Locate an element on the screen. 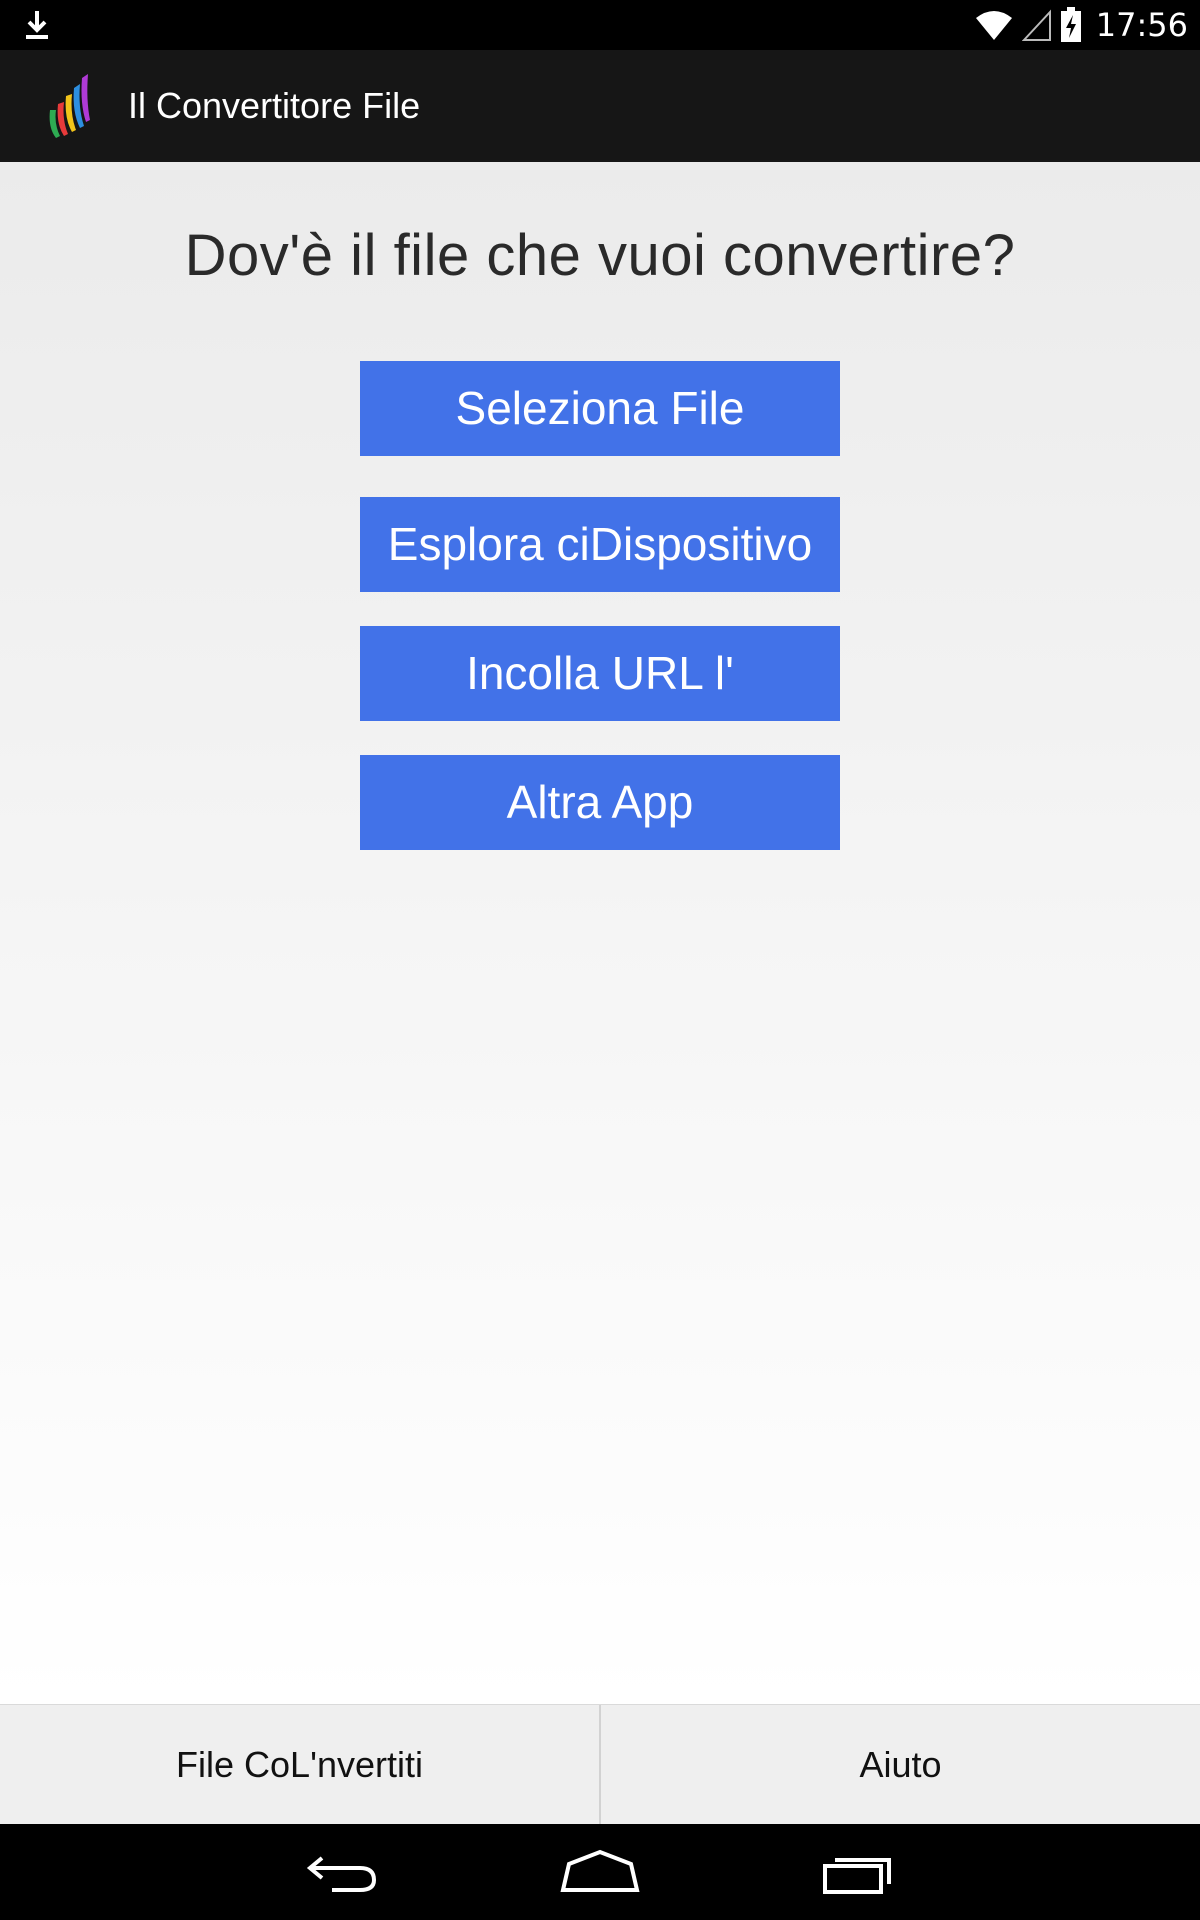 Image resolution: width=1200 pixels, height=1920 pixels. navigation-bar is located at coordinates (600, 1872).